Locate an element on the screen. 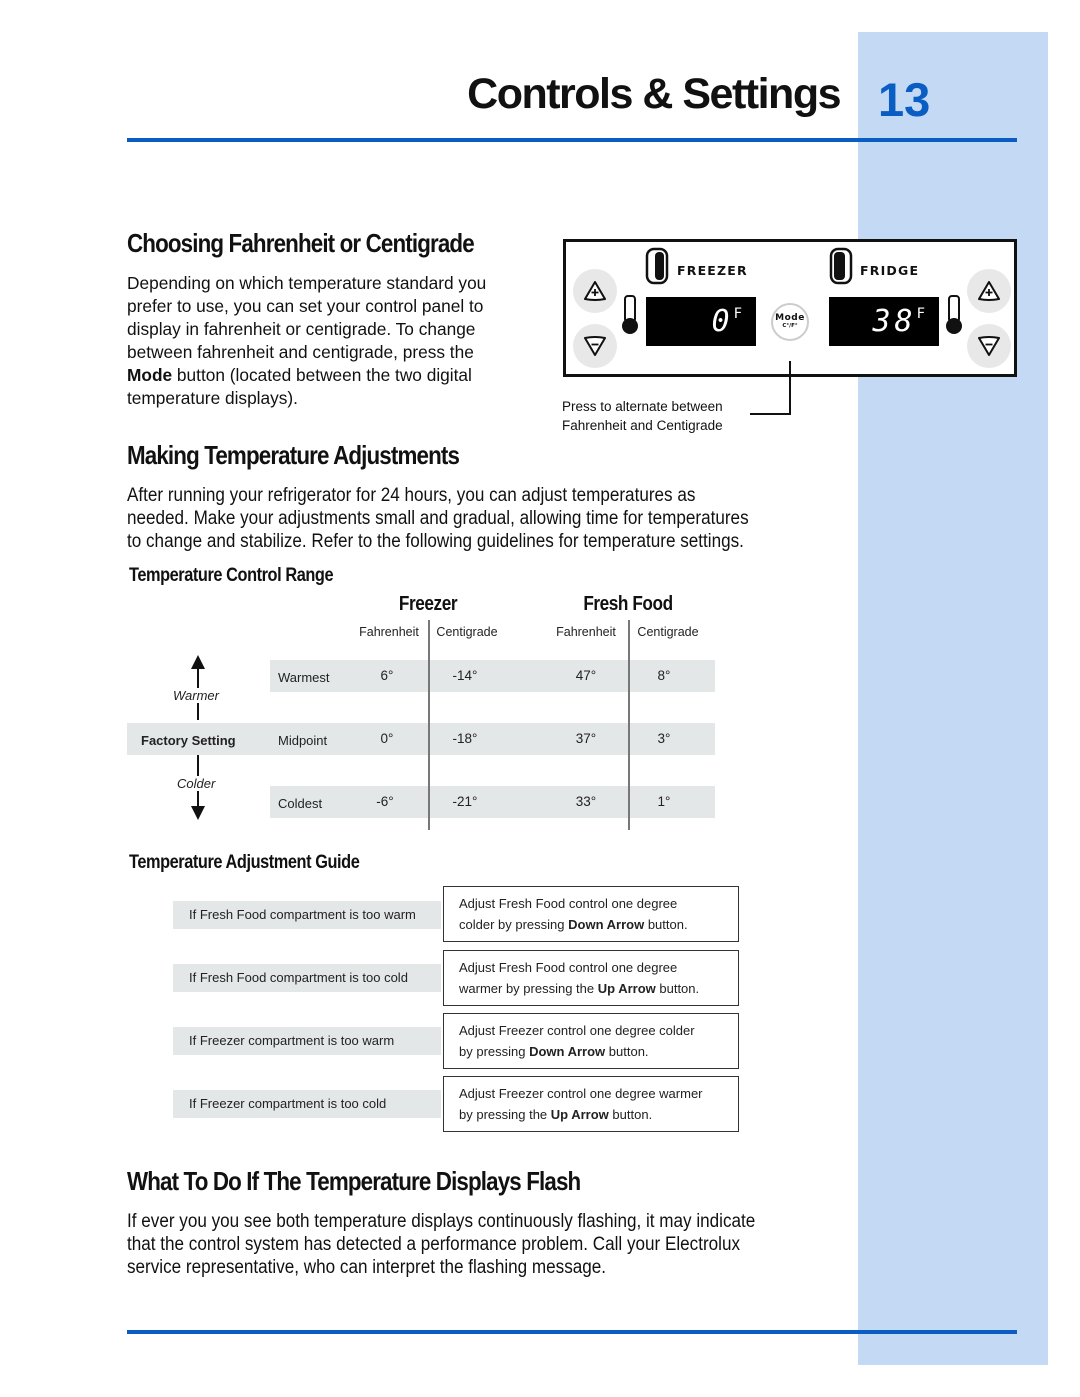 Image resolution: width=1080 pixels, height=1397 pixels. fridge-down-button is located at coordinates (989, 346).